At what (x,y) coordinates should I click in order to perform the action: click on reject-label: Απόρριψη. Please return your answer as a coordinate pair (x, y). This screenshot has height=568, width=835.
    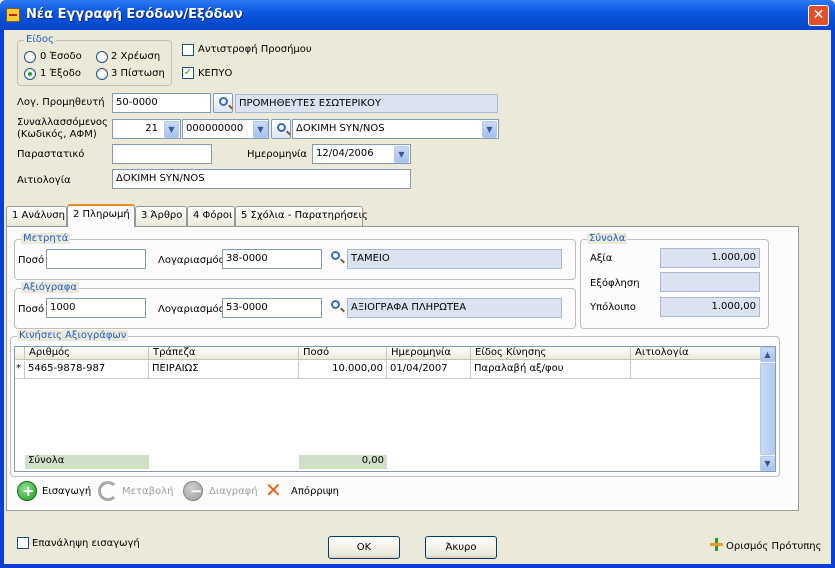
    Looking at the image, I should click on (315, 491).